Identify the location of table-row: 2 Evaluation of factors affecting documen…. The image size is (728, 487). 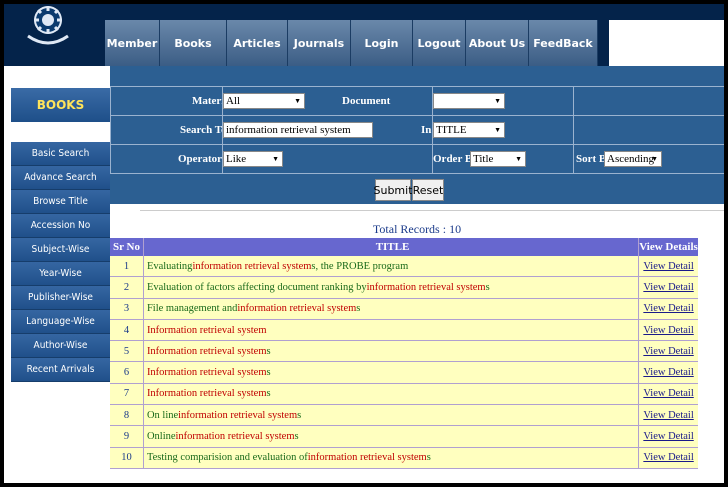
(404, 288).